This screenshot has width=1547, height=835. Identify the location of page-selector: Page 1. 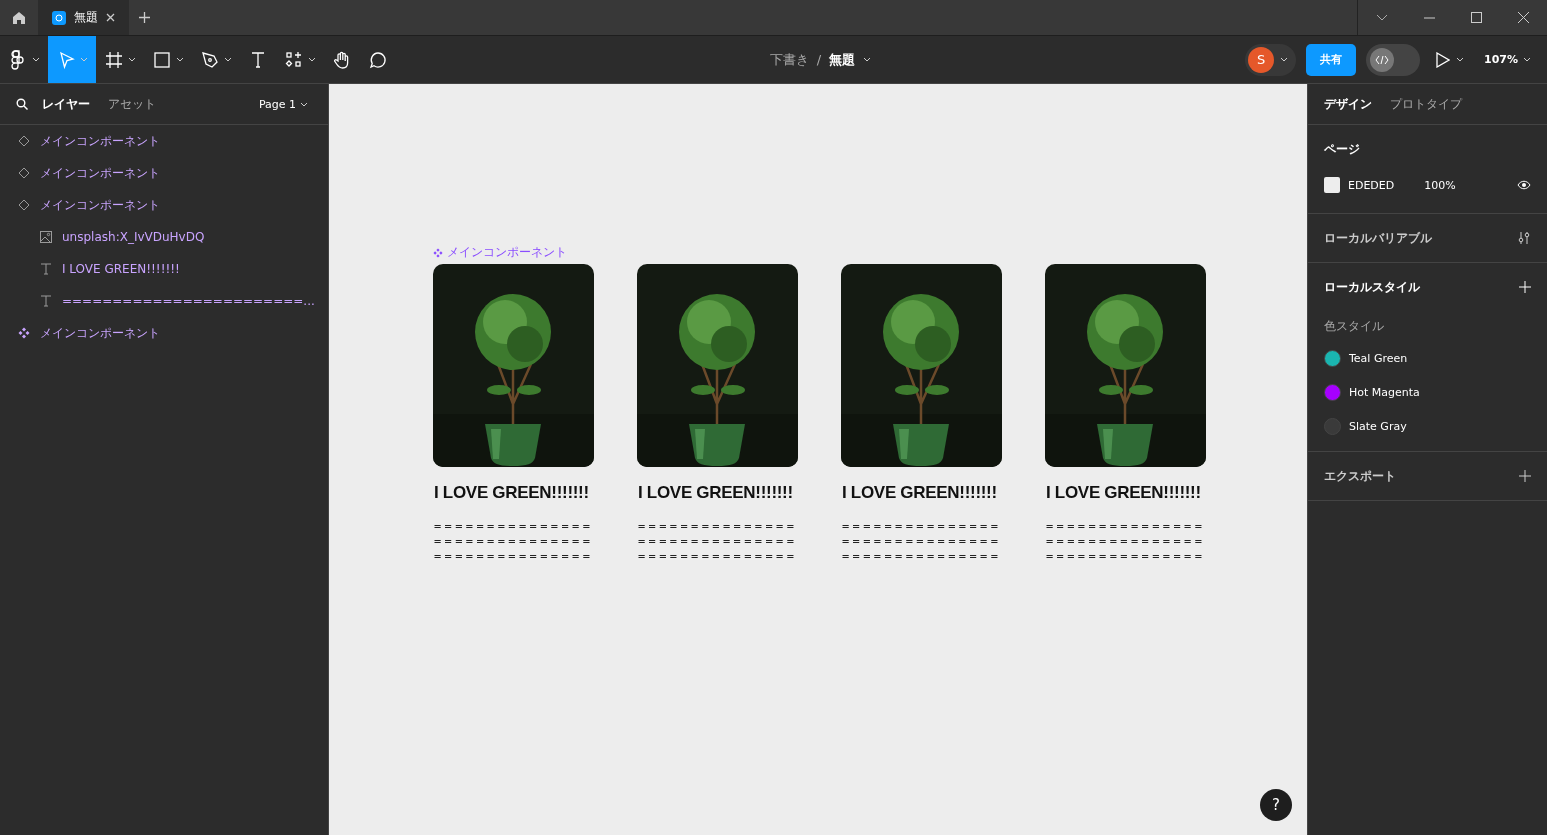
(283, 104).